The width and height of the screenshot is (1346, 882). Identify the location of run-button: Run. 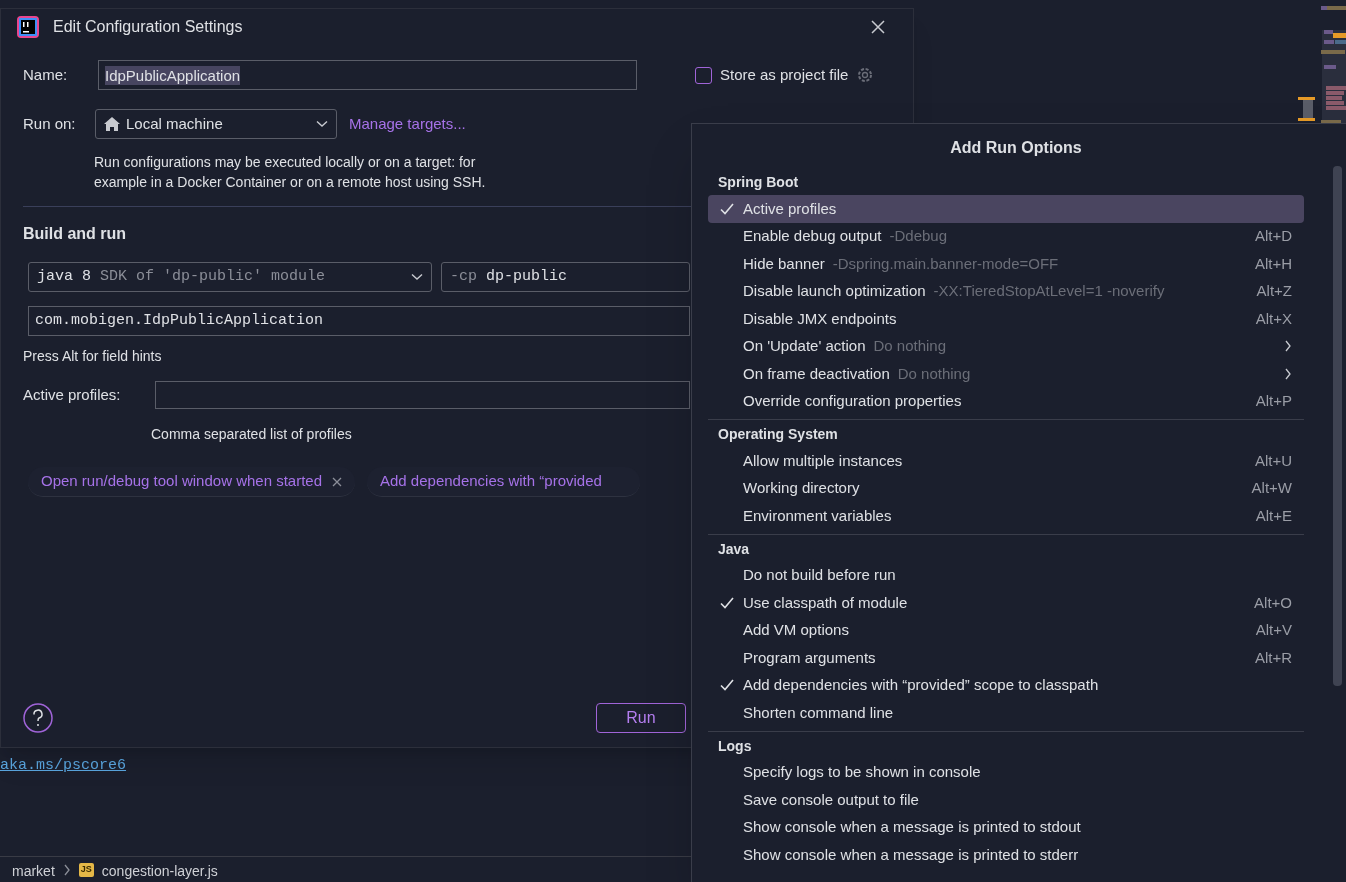
(641, 718).